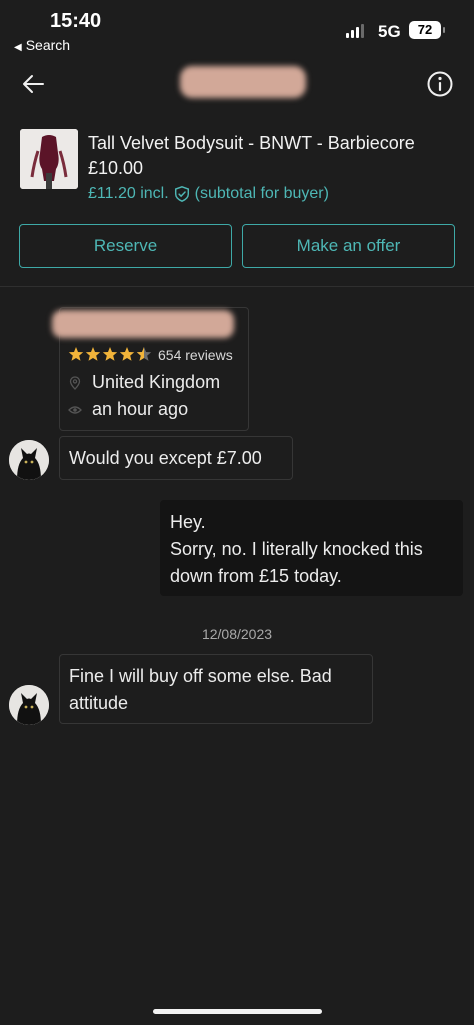  I want to click on message-text: Hey., so click(188, 522).